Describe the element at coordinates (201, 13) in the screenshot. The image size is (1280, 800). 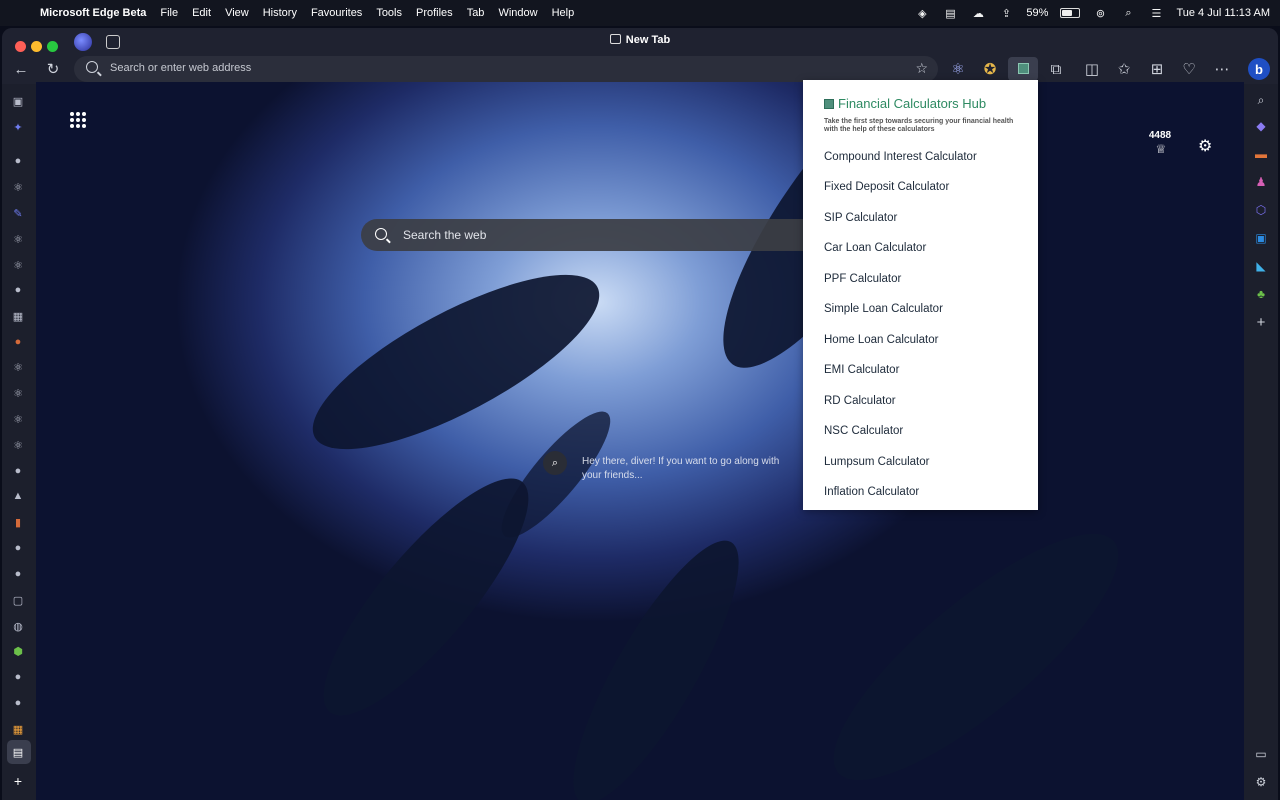
I see `menu-edit: Edit` at that location.